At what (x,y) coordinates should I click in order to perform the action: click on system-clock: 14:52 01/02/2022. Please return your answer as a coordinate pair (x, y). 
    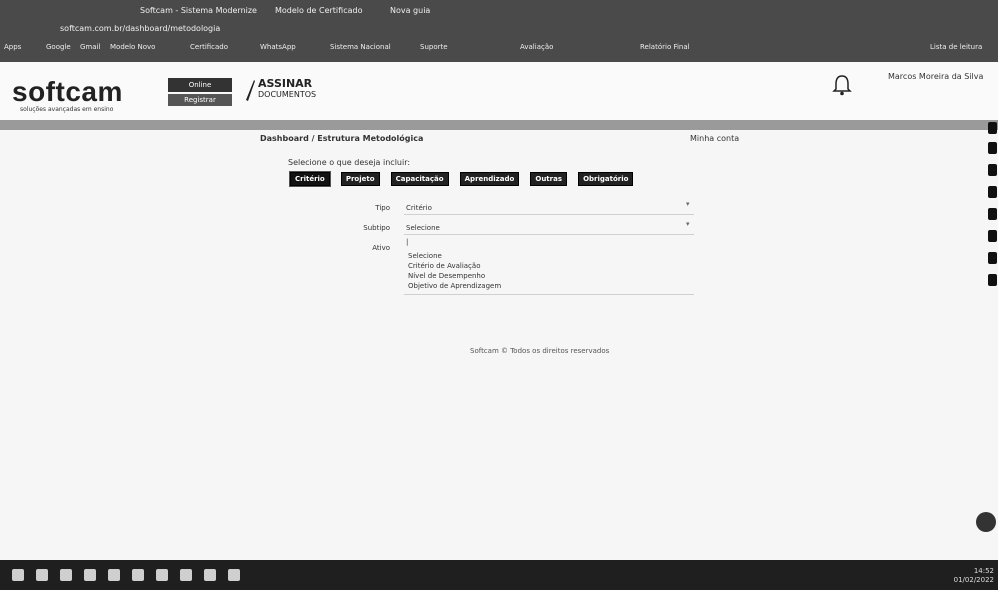
    Looking at the image, I should click on (974, 576).